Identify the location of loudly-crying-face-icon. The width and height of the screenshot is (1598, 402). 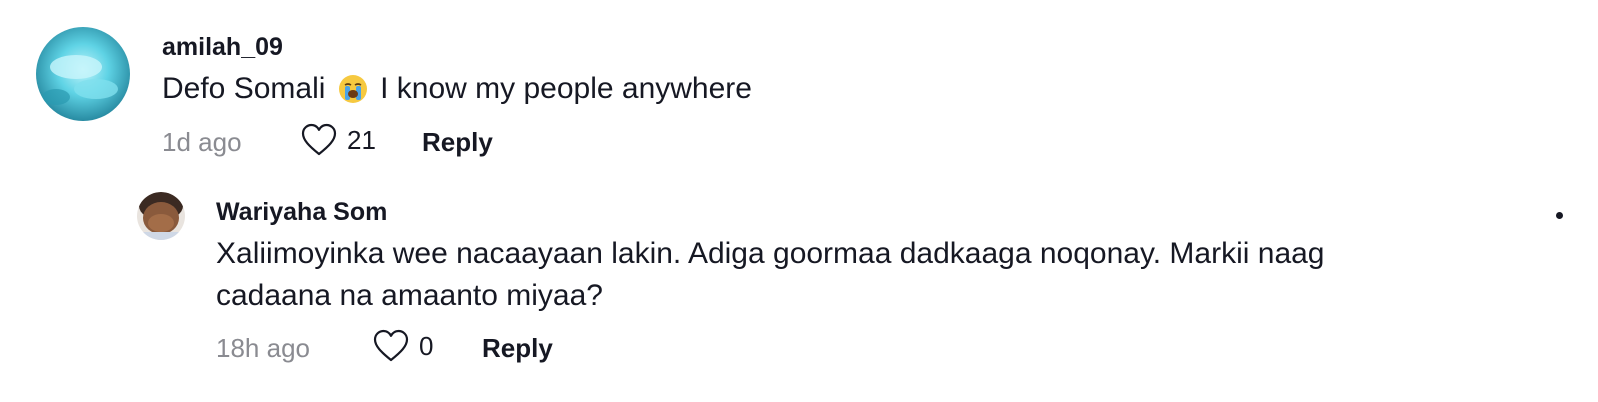
(353, 95).